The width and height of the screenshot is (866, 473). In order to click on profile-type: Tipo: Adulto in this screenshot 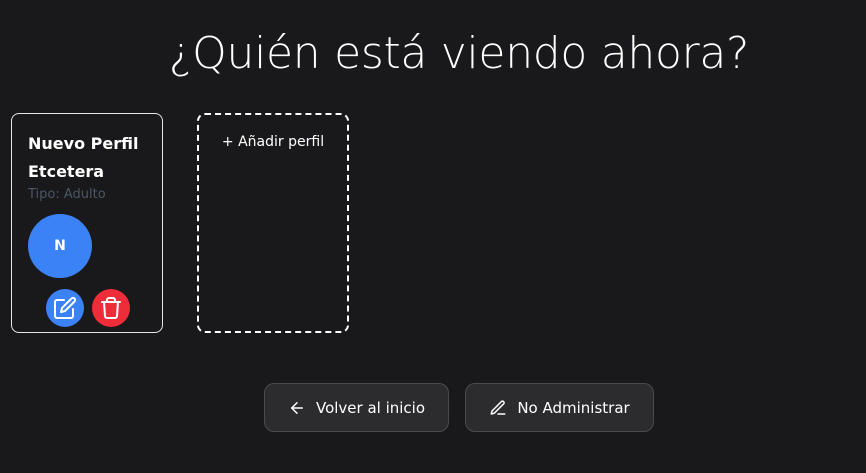, I will do `click(67, 194)`.